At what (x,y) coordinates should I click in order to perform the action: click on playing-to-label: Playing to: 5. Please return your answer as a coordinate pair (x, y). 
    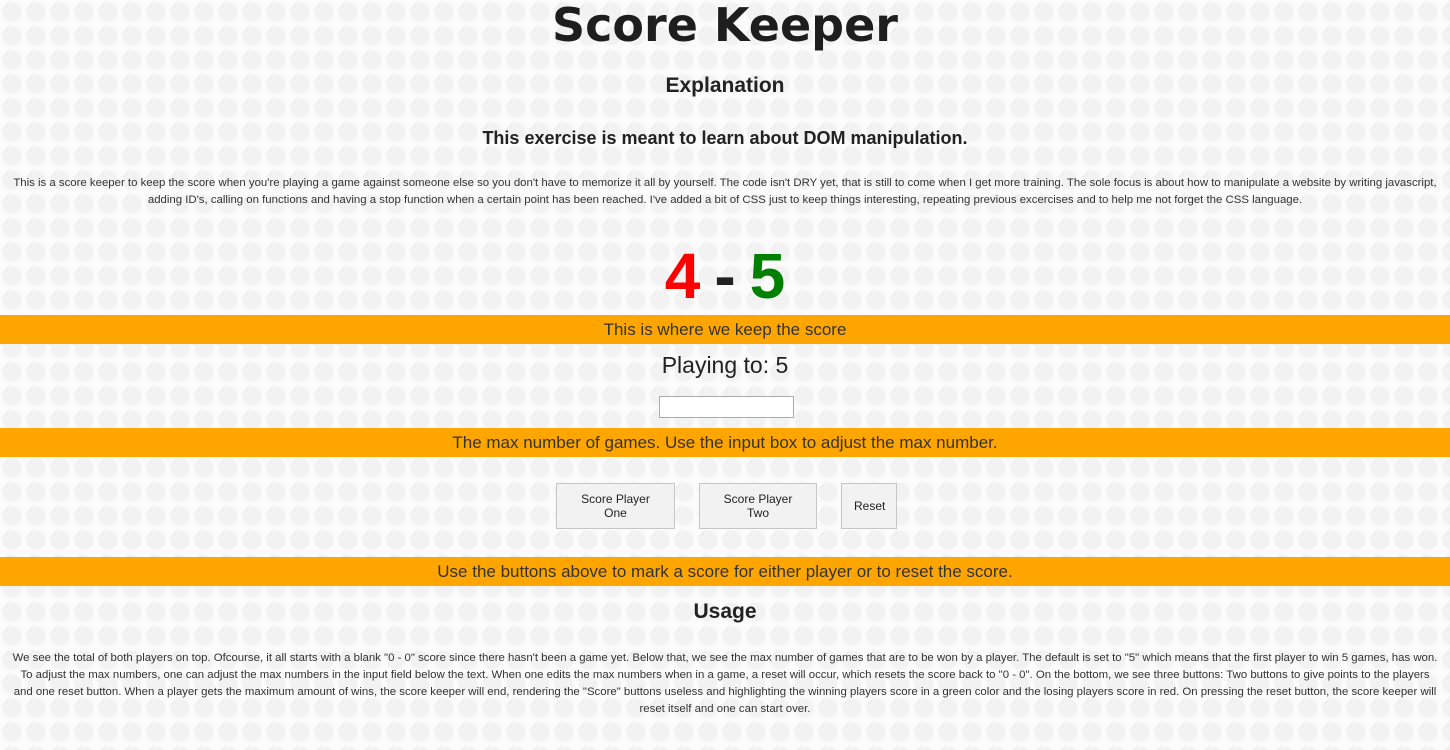
    Looking at the image, I should click on (725, 365).